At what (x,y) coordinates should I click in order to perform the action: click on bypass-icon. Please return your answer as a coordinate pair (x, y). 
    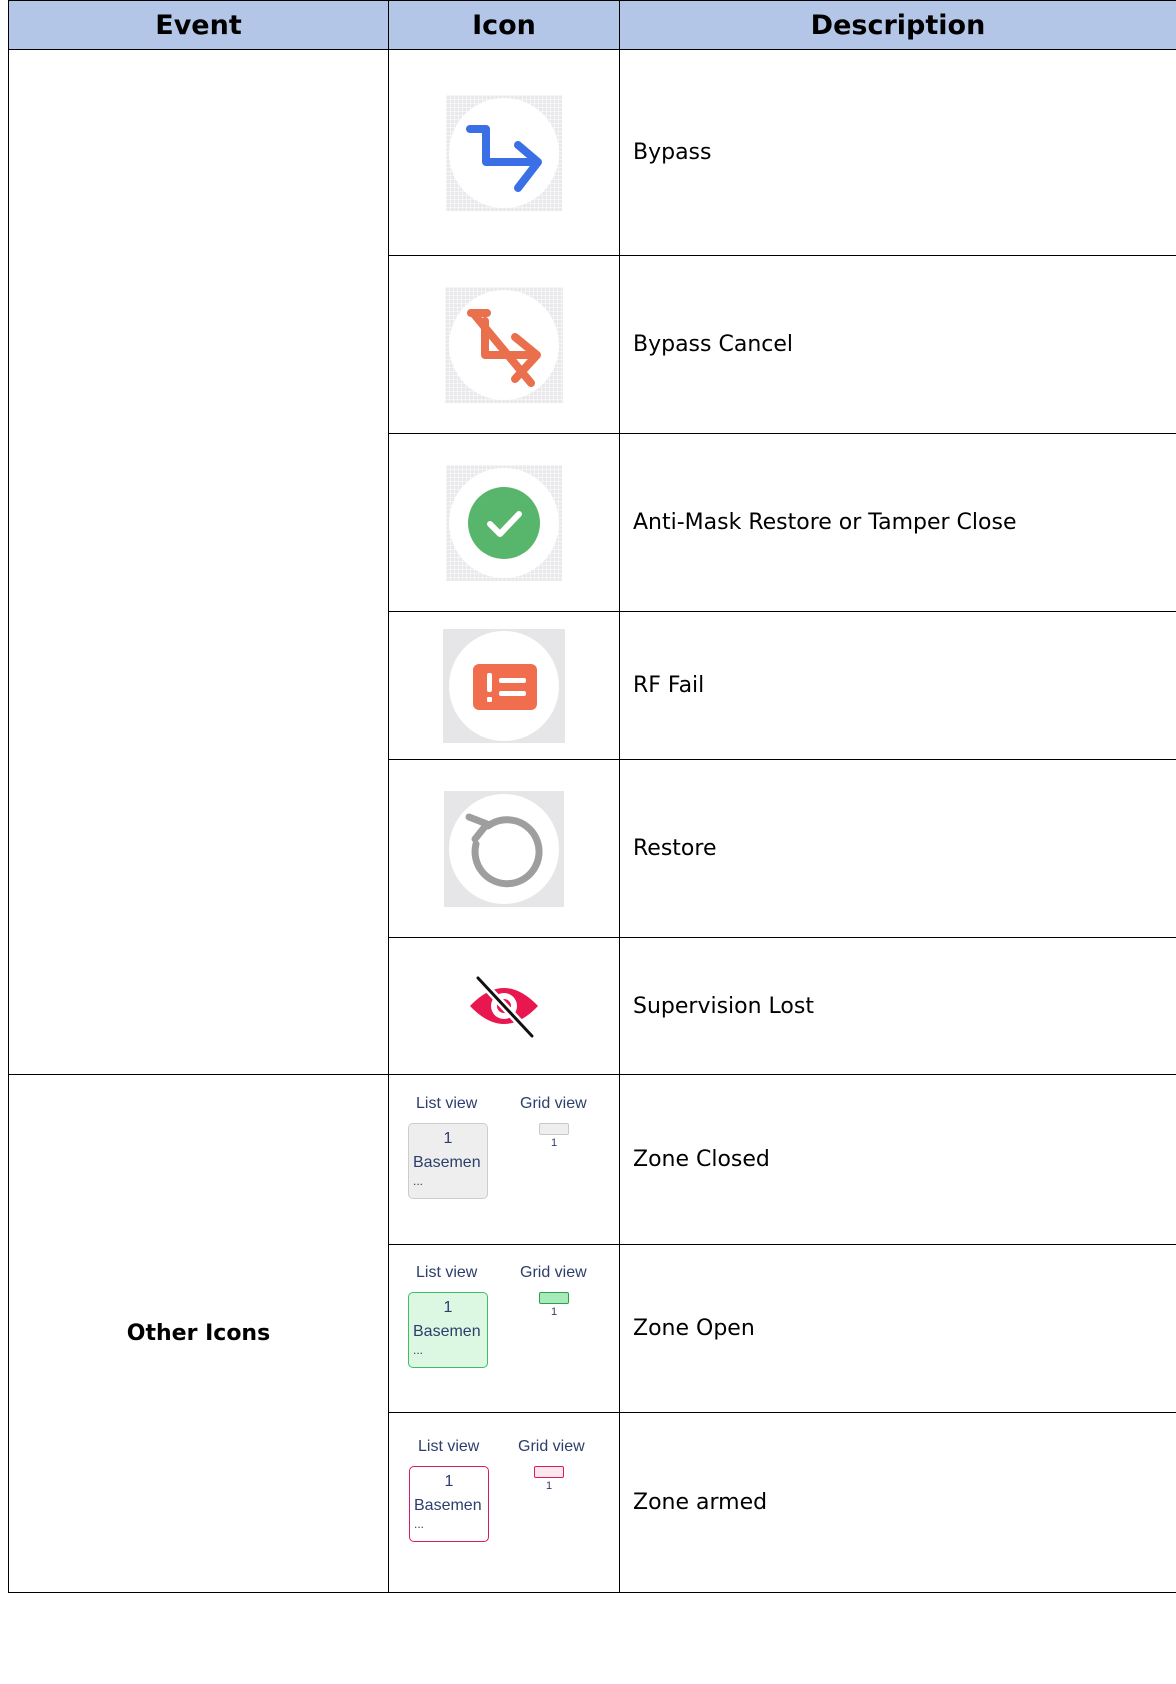
    Looking at the image, I should click on (504, 152).